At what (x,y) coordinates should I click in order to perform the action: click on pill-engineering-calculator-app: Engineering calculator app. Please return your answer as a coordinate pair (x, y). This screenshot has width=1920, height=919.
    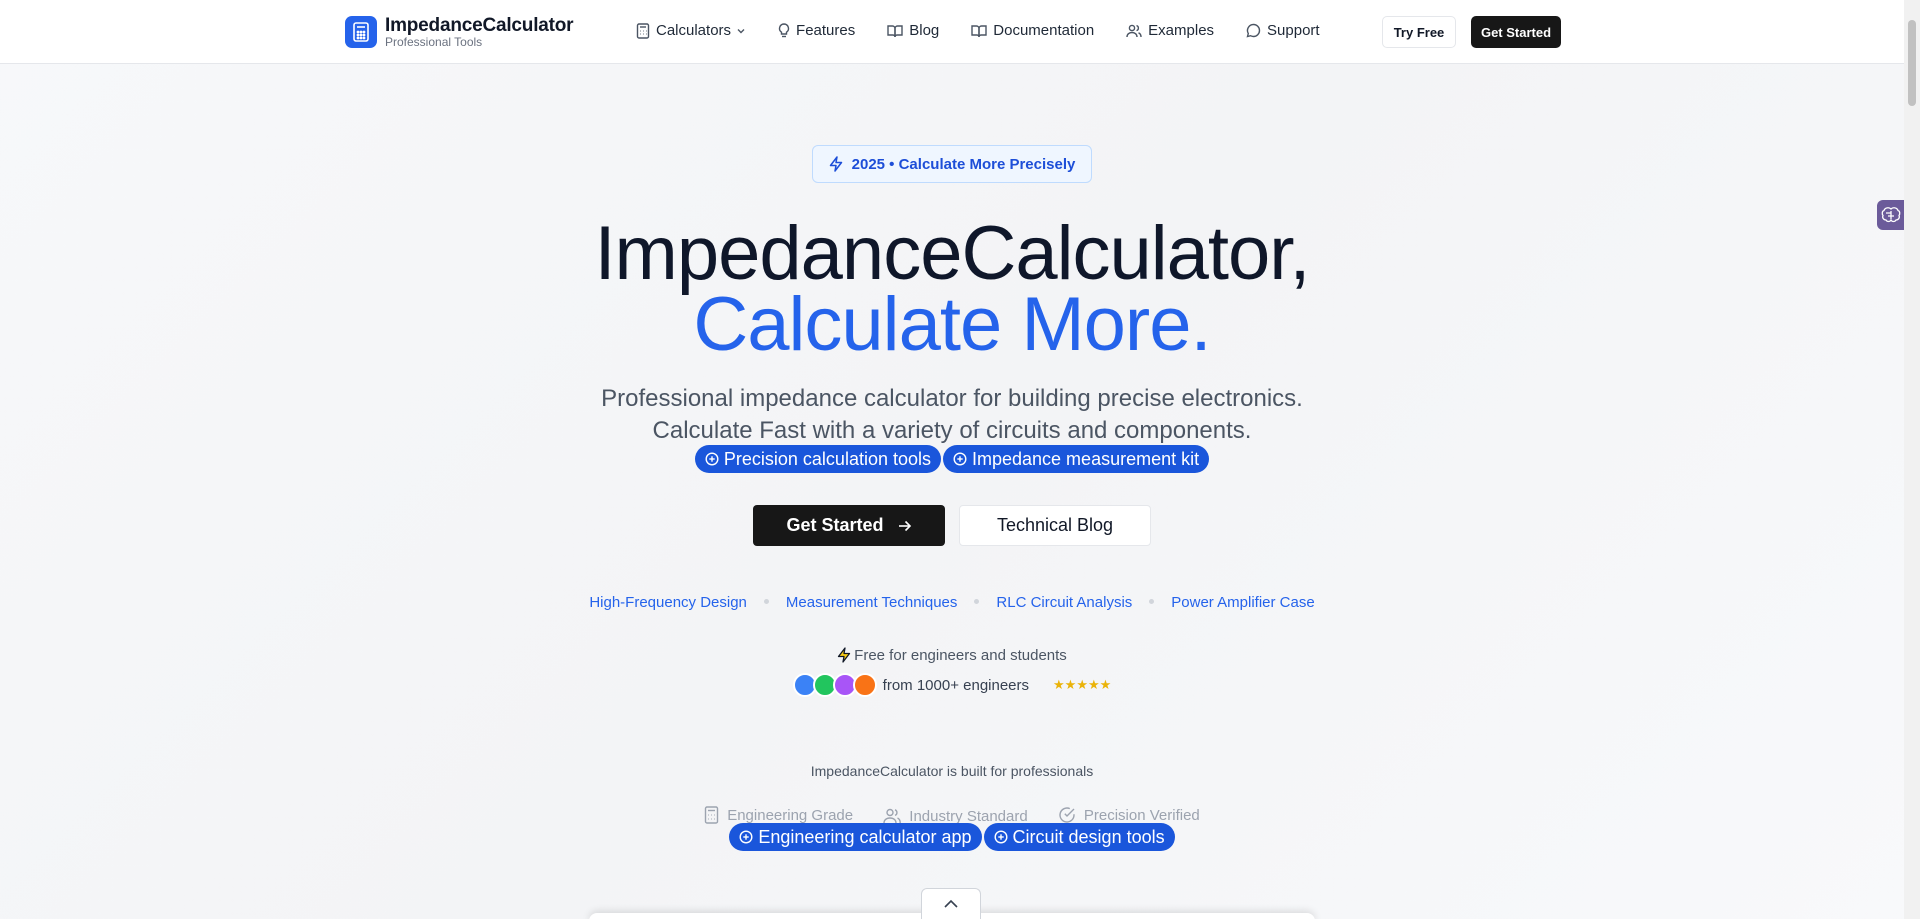
    Looking at the image, I should click on (855, 837).